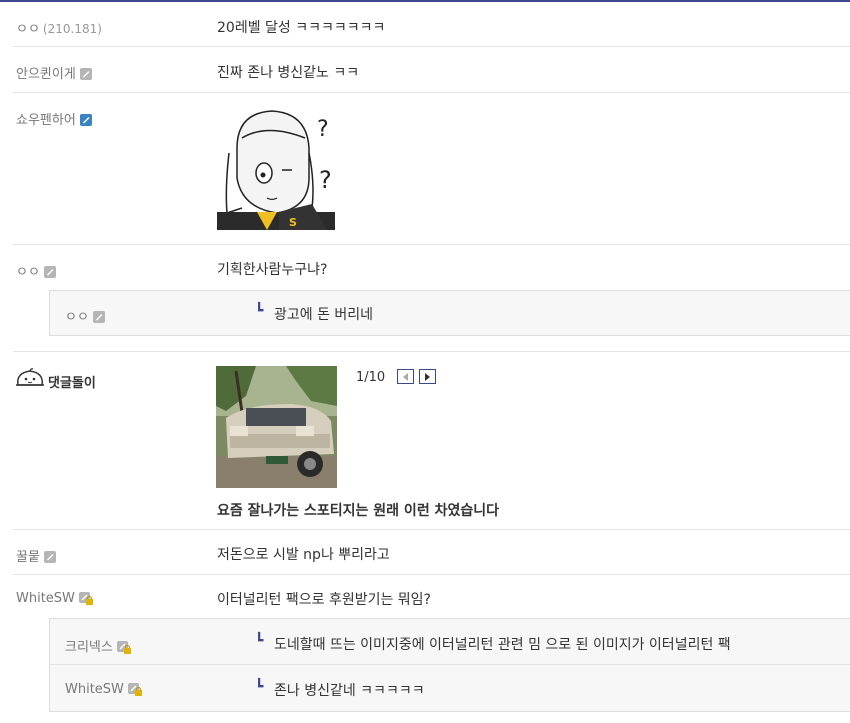 The height and width of the screenshot is (723, 850). Describe the element at coordinates (425, 1) in the screenshot. I see `top-border` at that location.